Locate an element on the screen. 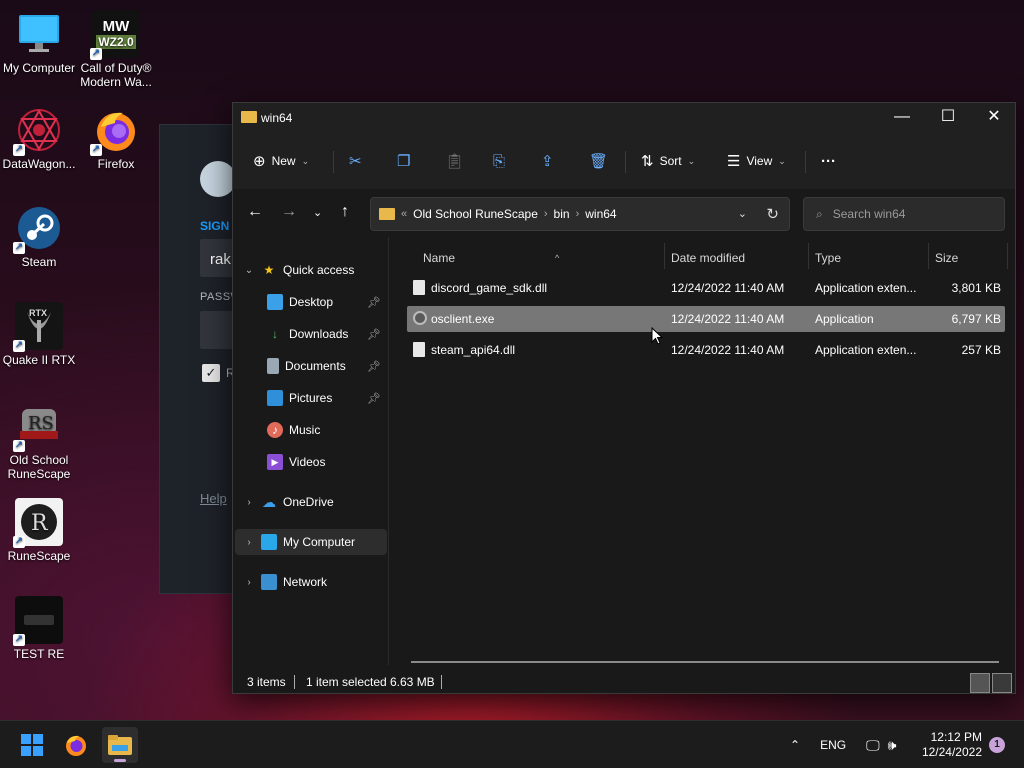 The height and width of the screenshot is (768, 1024). help-link: Help is located at coordinates (213, 498).